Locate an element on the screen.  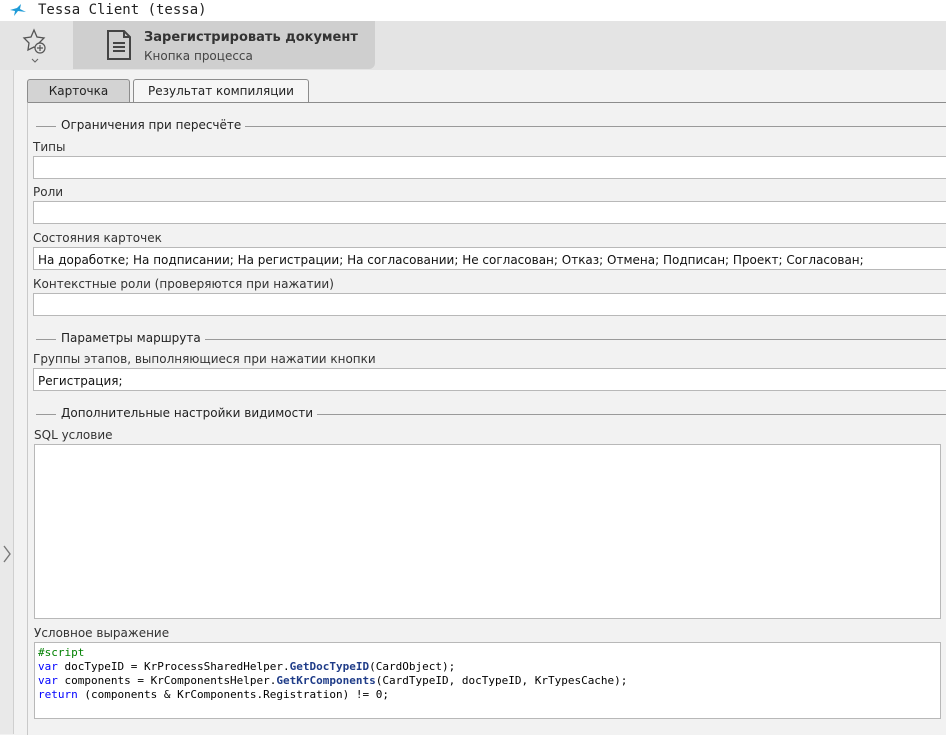
code-method: GetDocTypeID is located at coordinates (329, 666).